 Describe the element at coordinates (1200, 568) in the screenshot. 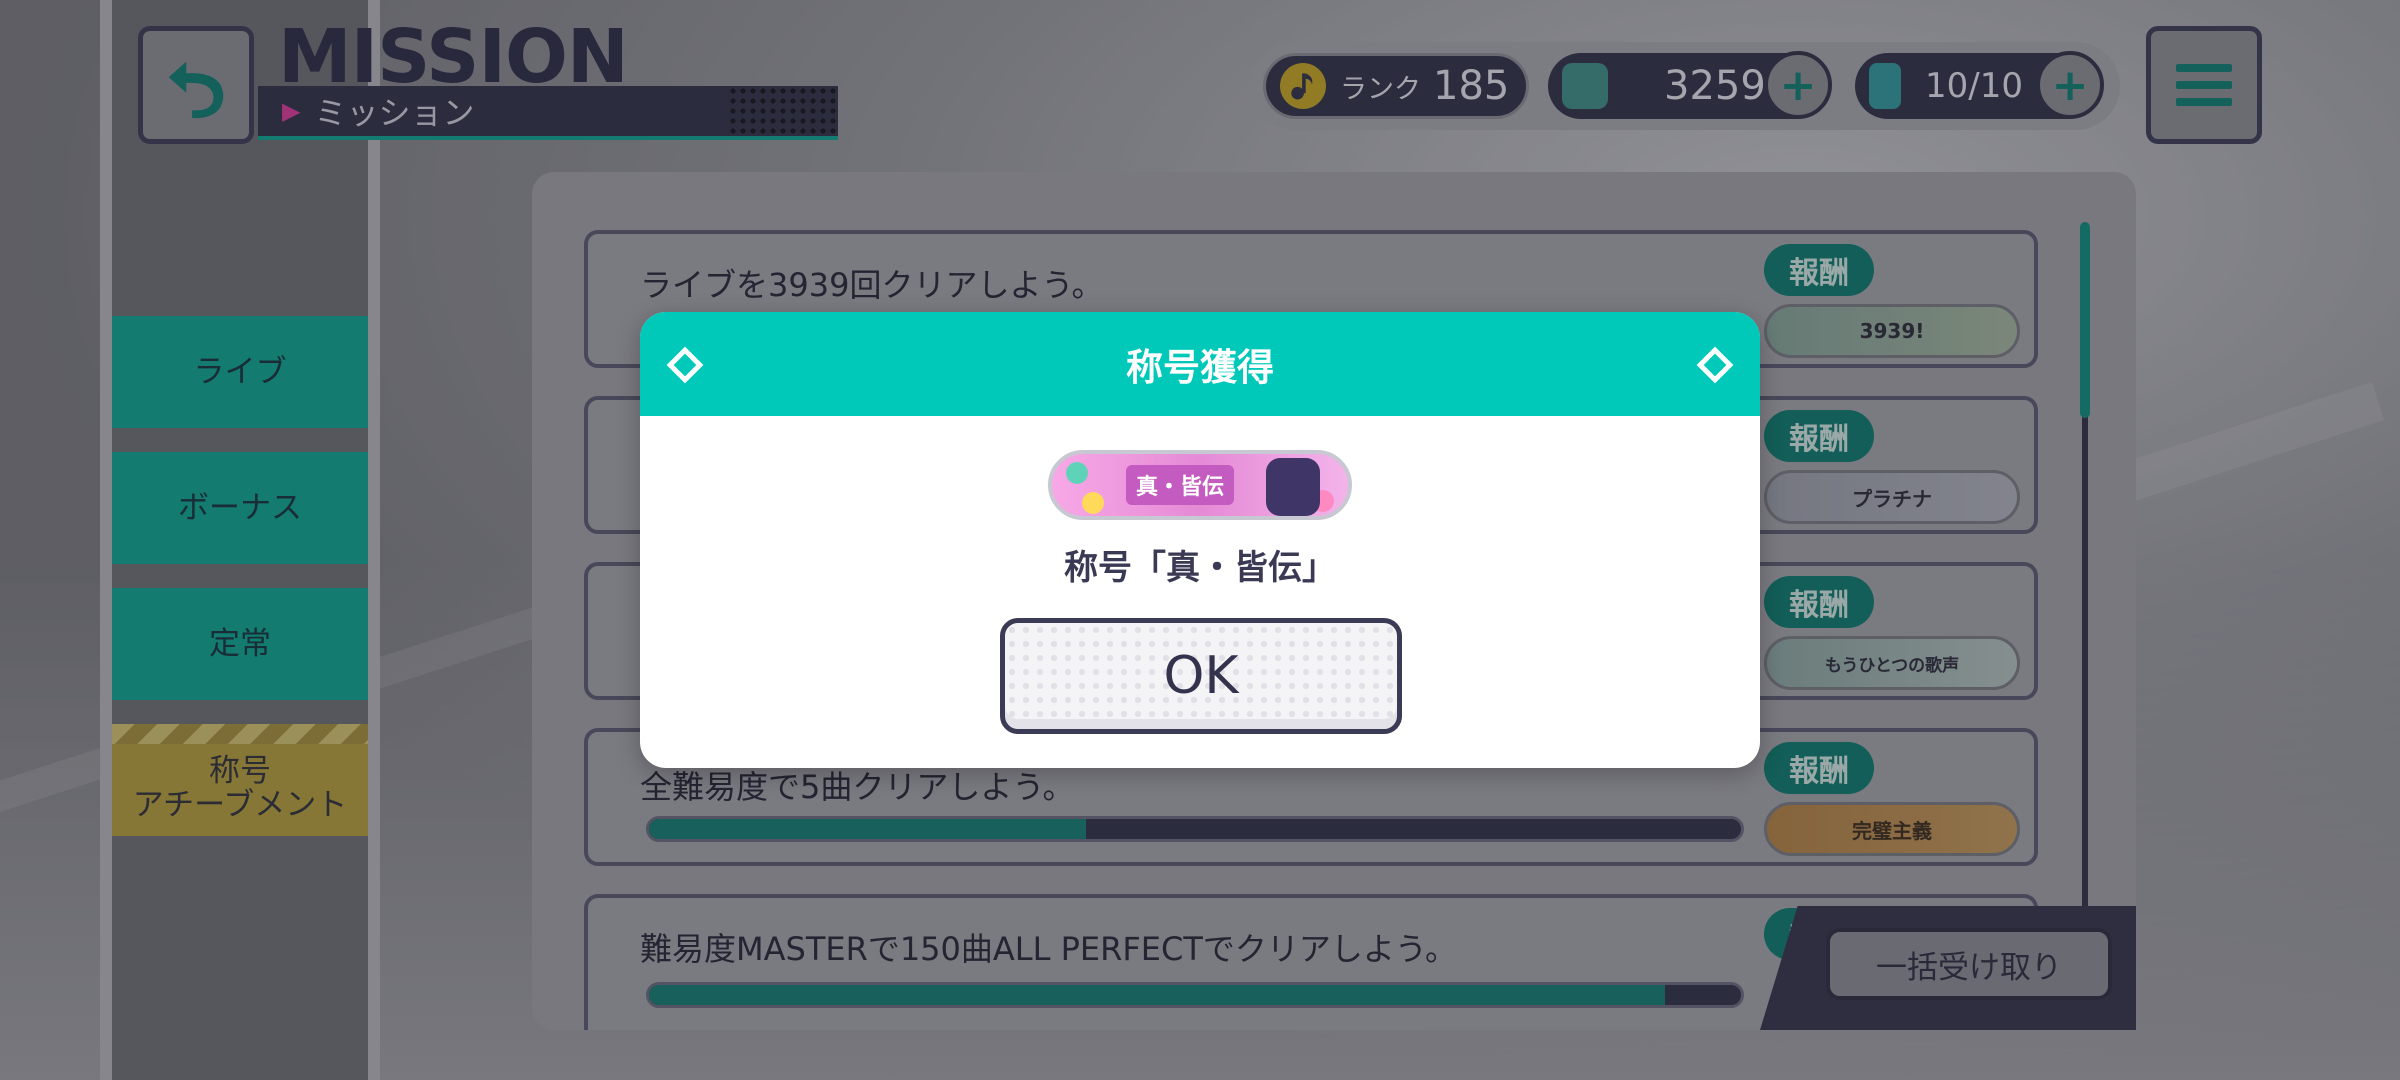

I see `award-text: 称号「真・皆伝」` at that location.